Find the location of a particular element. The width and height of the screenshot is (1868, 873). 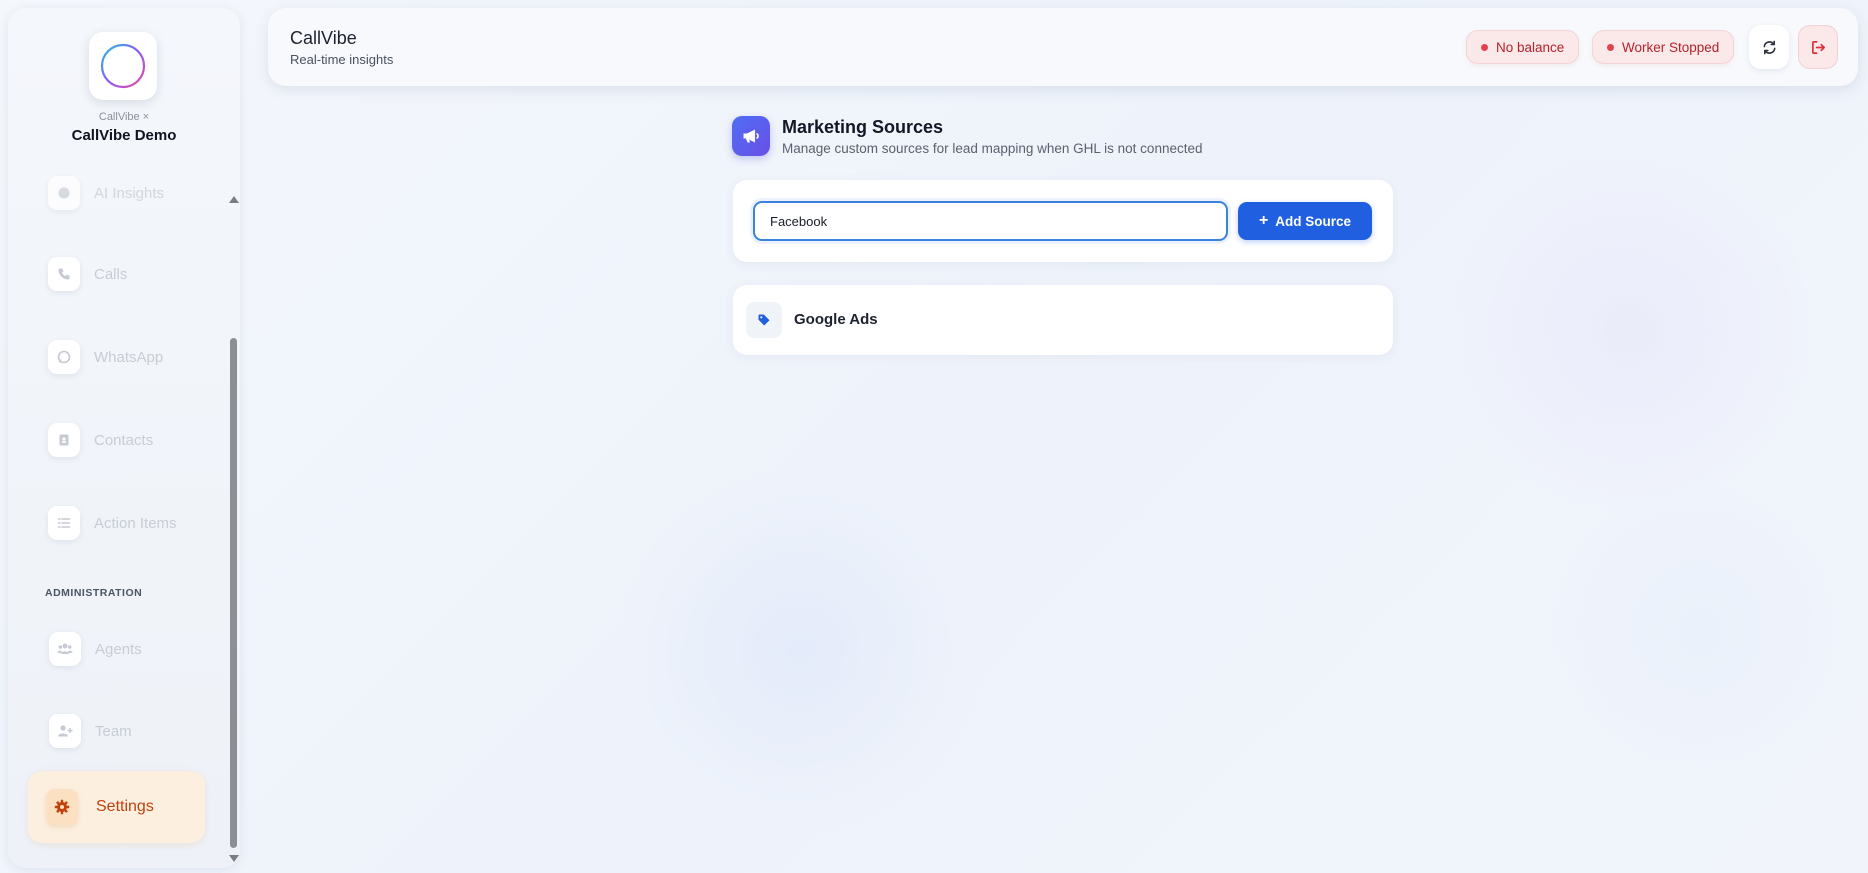

refresh-button is located at coordinates (1769, 47).